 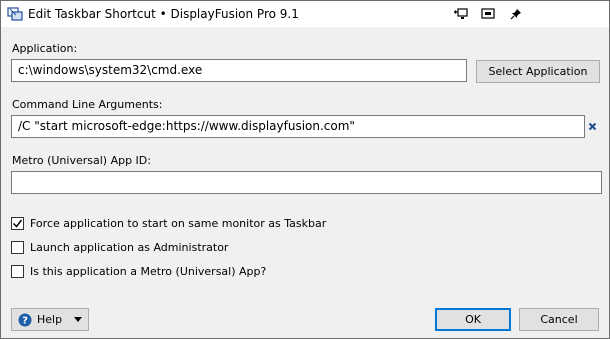 What do you see at coordinates (592, 126) in the screenshot?
I see `clear-x-icon` at bounding box center [592, 126].